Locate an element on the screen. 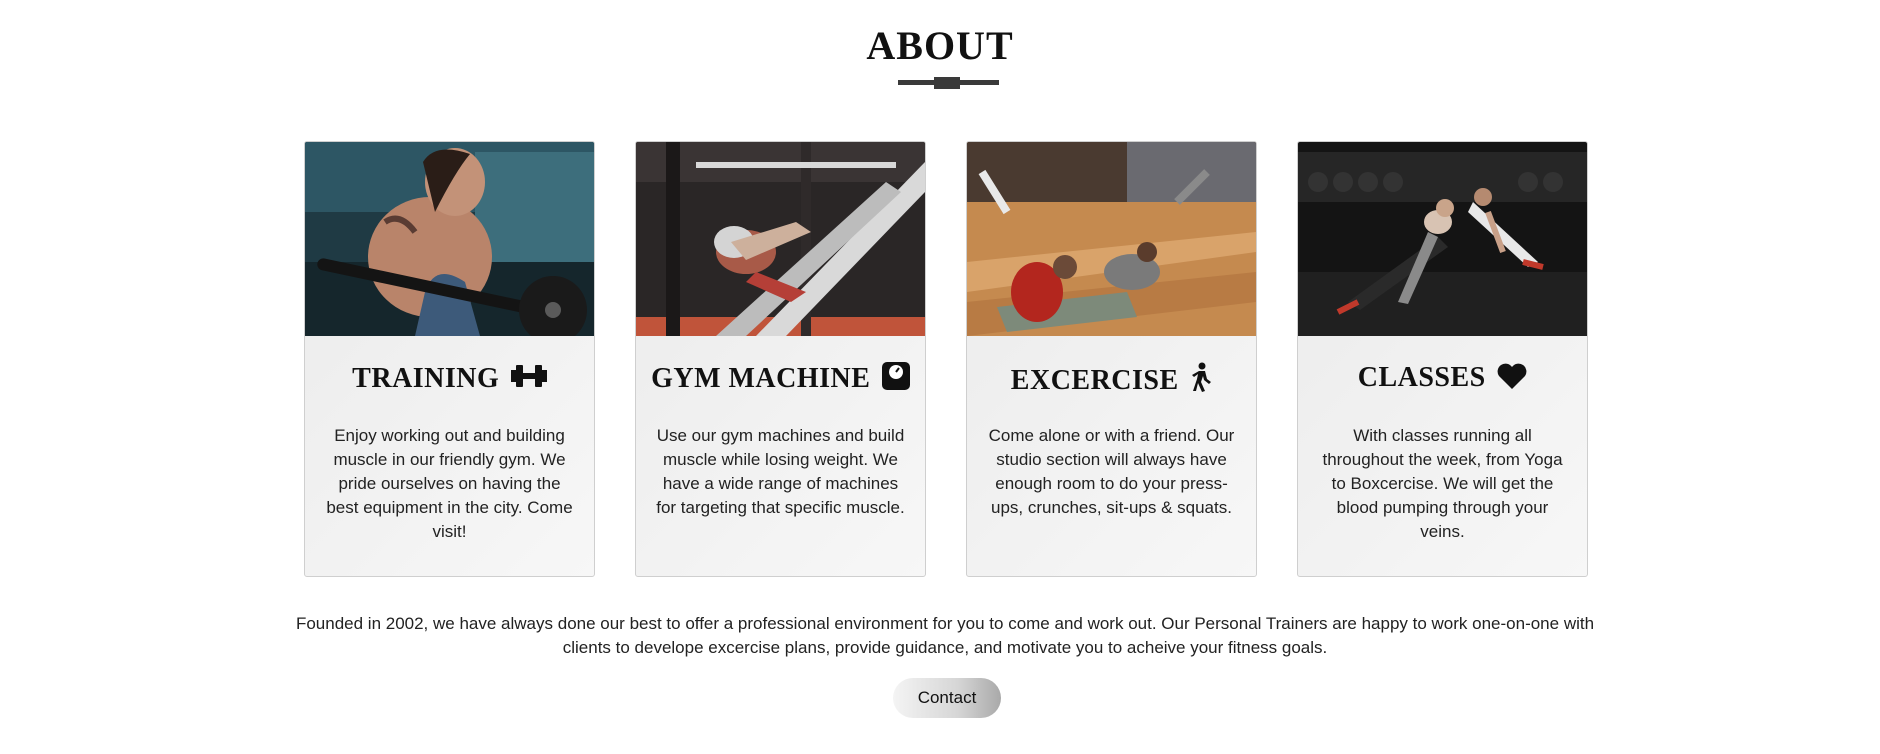 This screenshot has width=1880, height=754. card-image-training is located at coordinates (449, 239).